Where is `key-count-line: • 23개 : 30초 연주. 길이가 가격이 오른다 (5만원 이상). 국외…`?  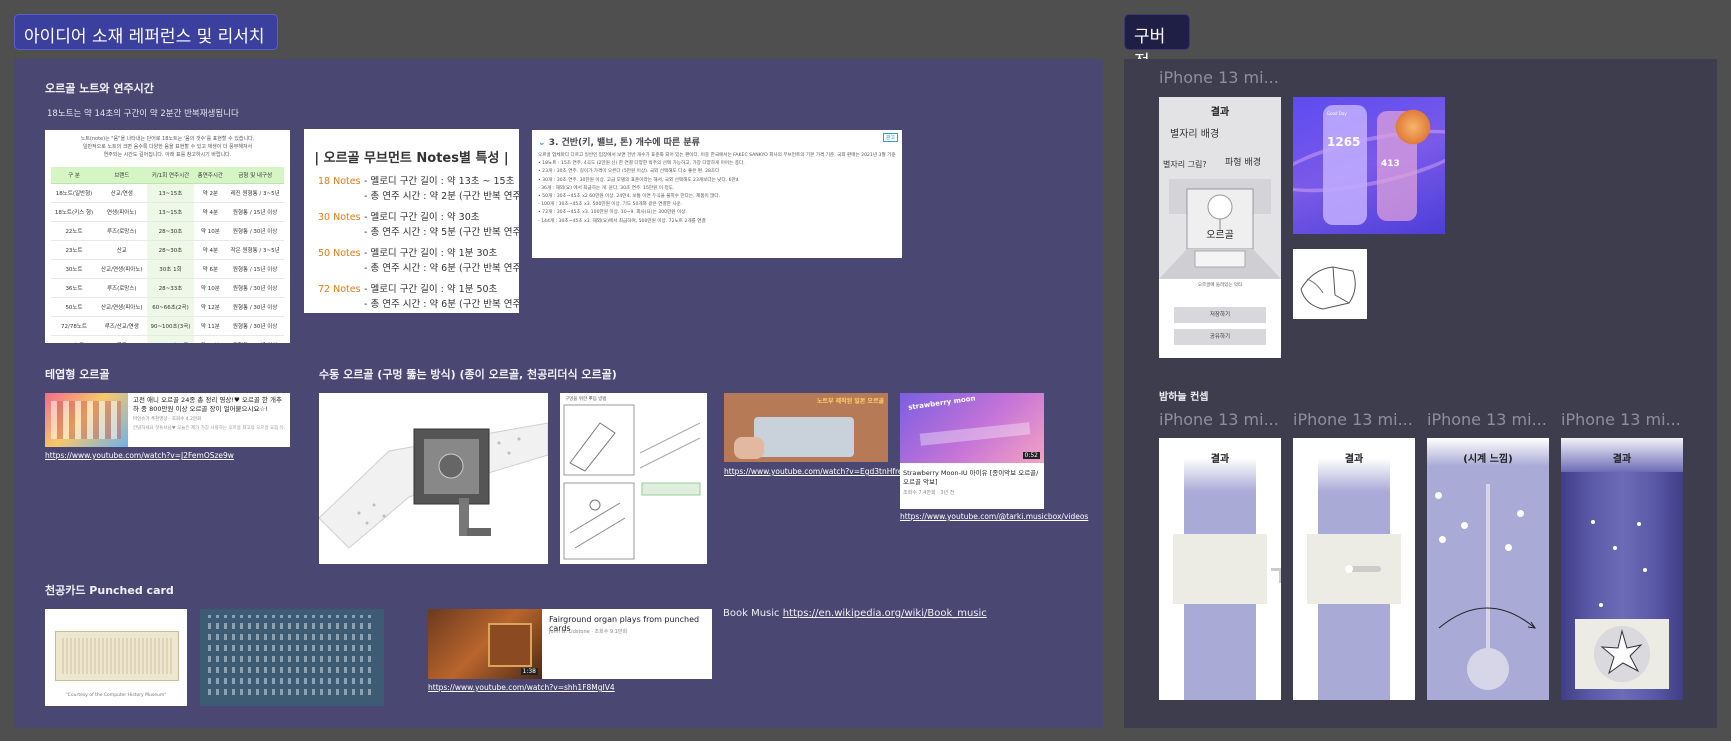 key-count-line: • 23개 : 30초 연주. 길이가 가격이 오른다 (5만원 이상). 국외… is located at coordinates (629, 172).